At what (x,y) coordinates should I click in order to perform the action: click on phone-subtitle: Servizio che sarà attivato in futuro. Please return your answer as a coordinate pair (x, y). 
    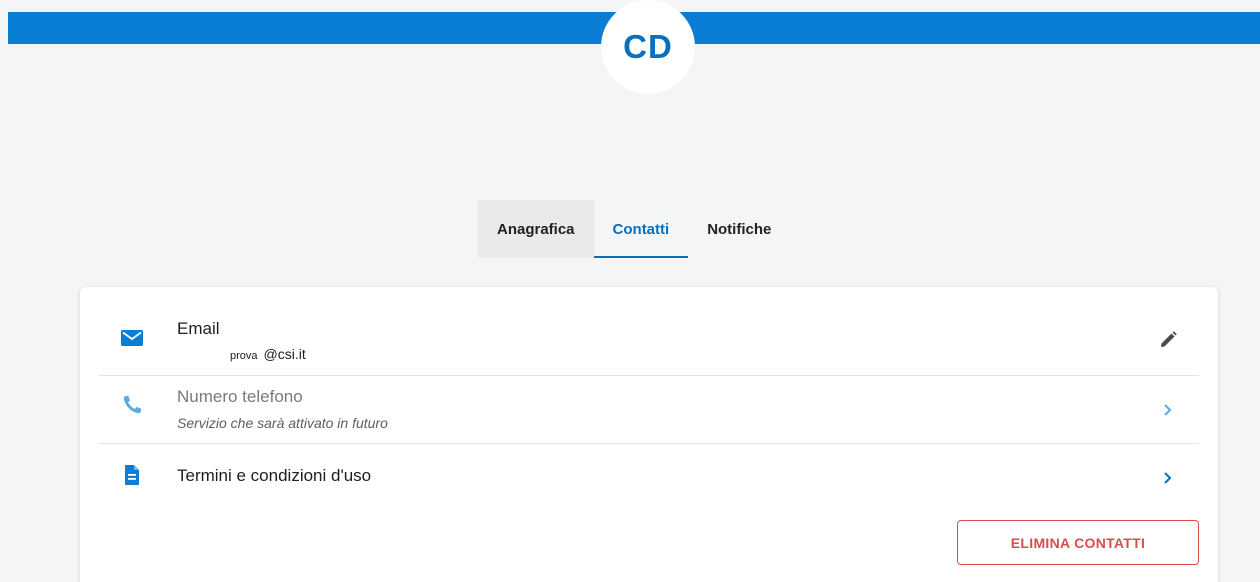
    Looking at the image, I should click on (282, 423).